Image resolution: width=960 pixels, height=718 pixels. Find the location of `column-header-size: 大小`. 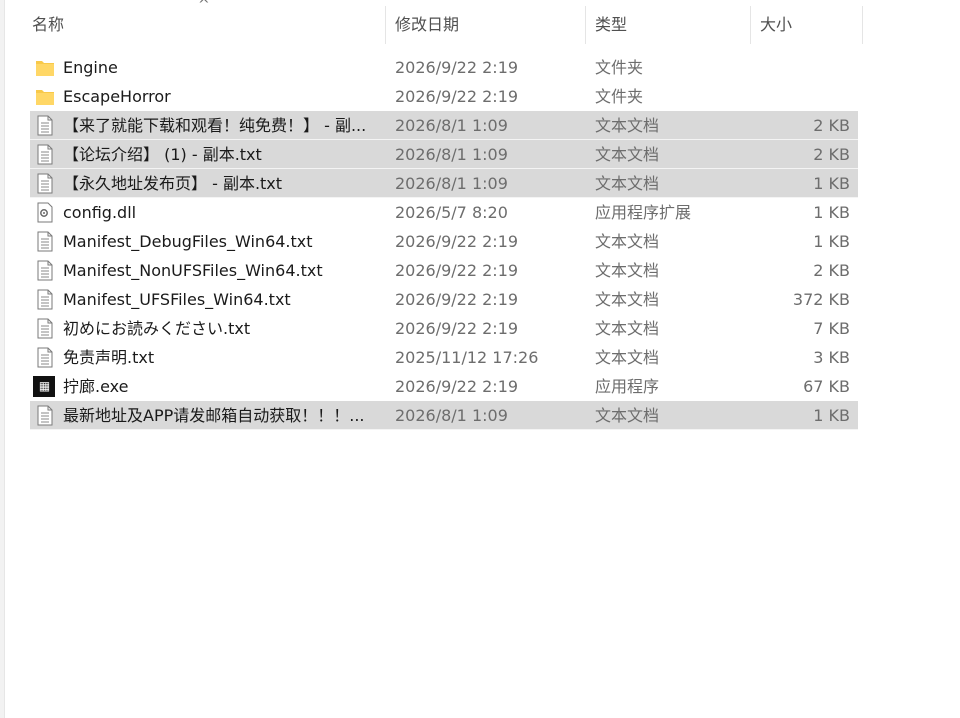

column-header-size: 大小 is located at coordinates (806, 23).